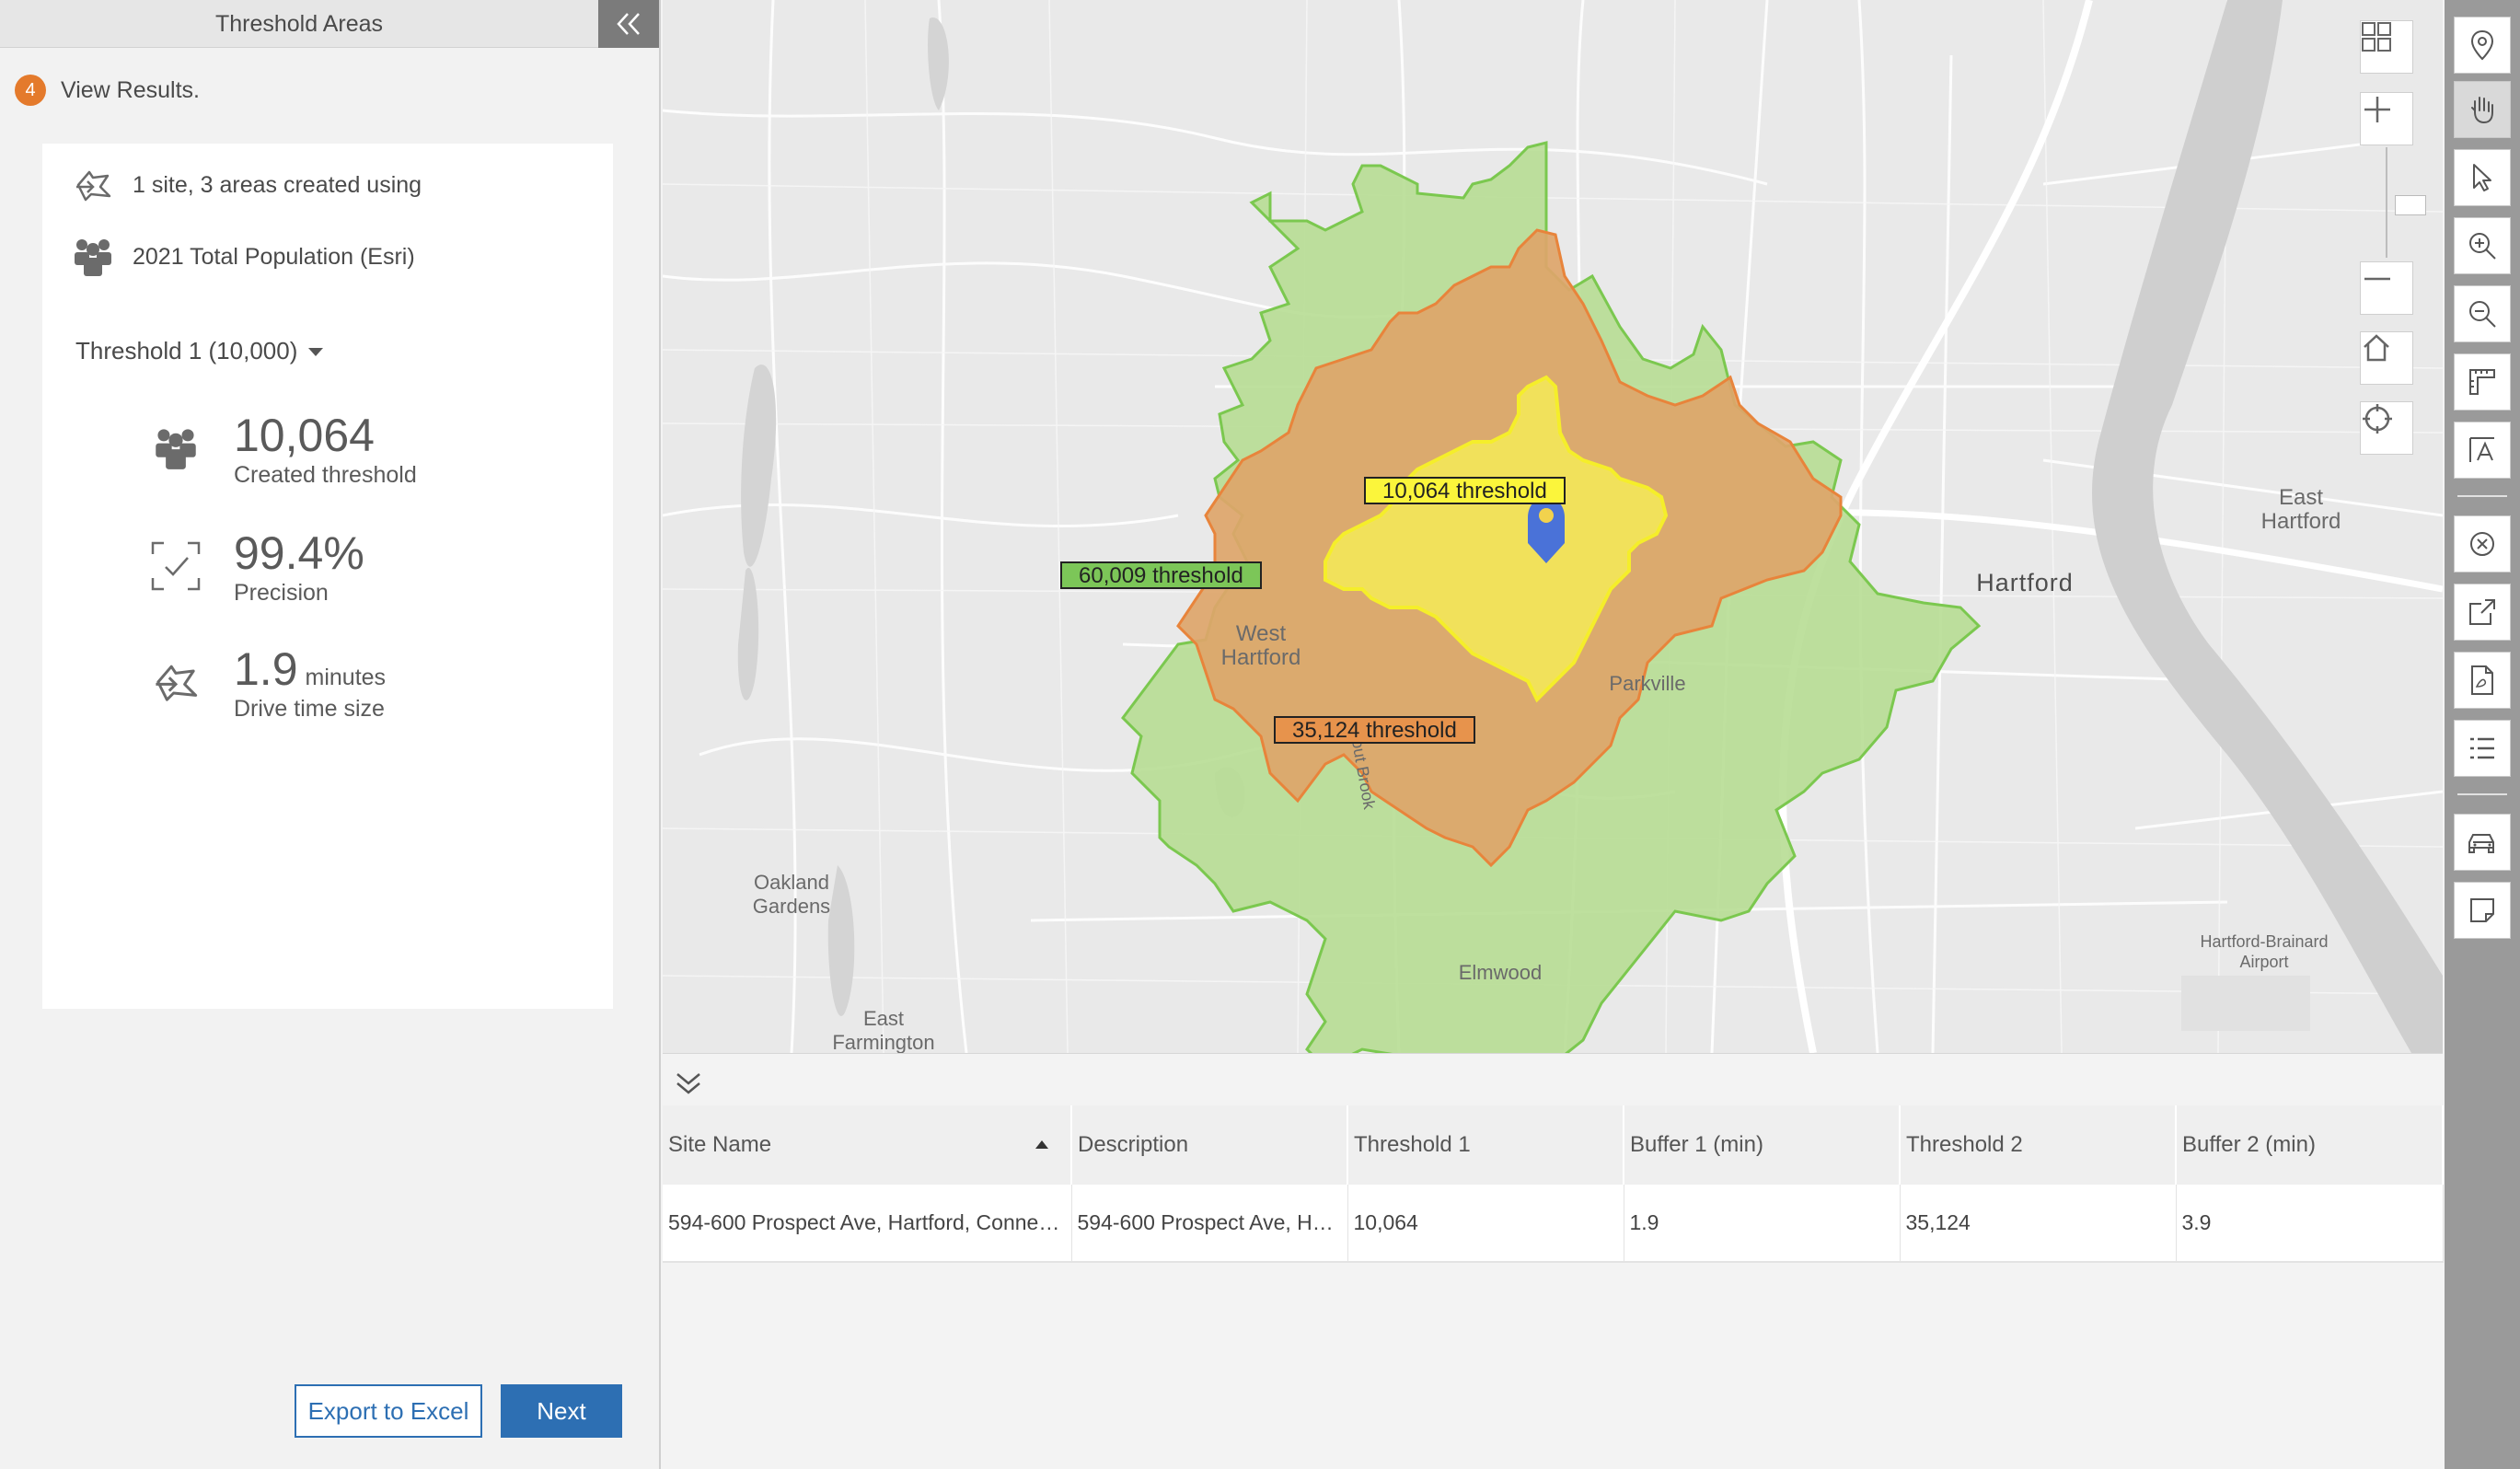 This screenshot has width=2520, height=1469. I want to click on share-export-icon, so click(2482, 612).